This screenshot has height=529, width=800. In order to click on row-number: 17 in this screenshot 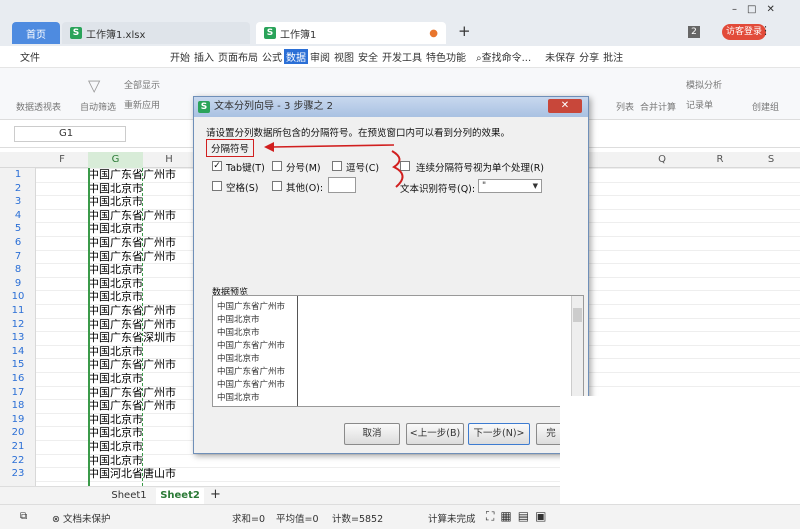, I will do `click(18, 393)`.